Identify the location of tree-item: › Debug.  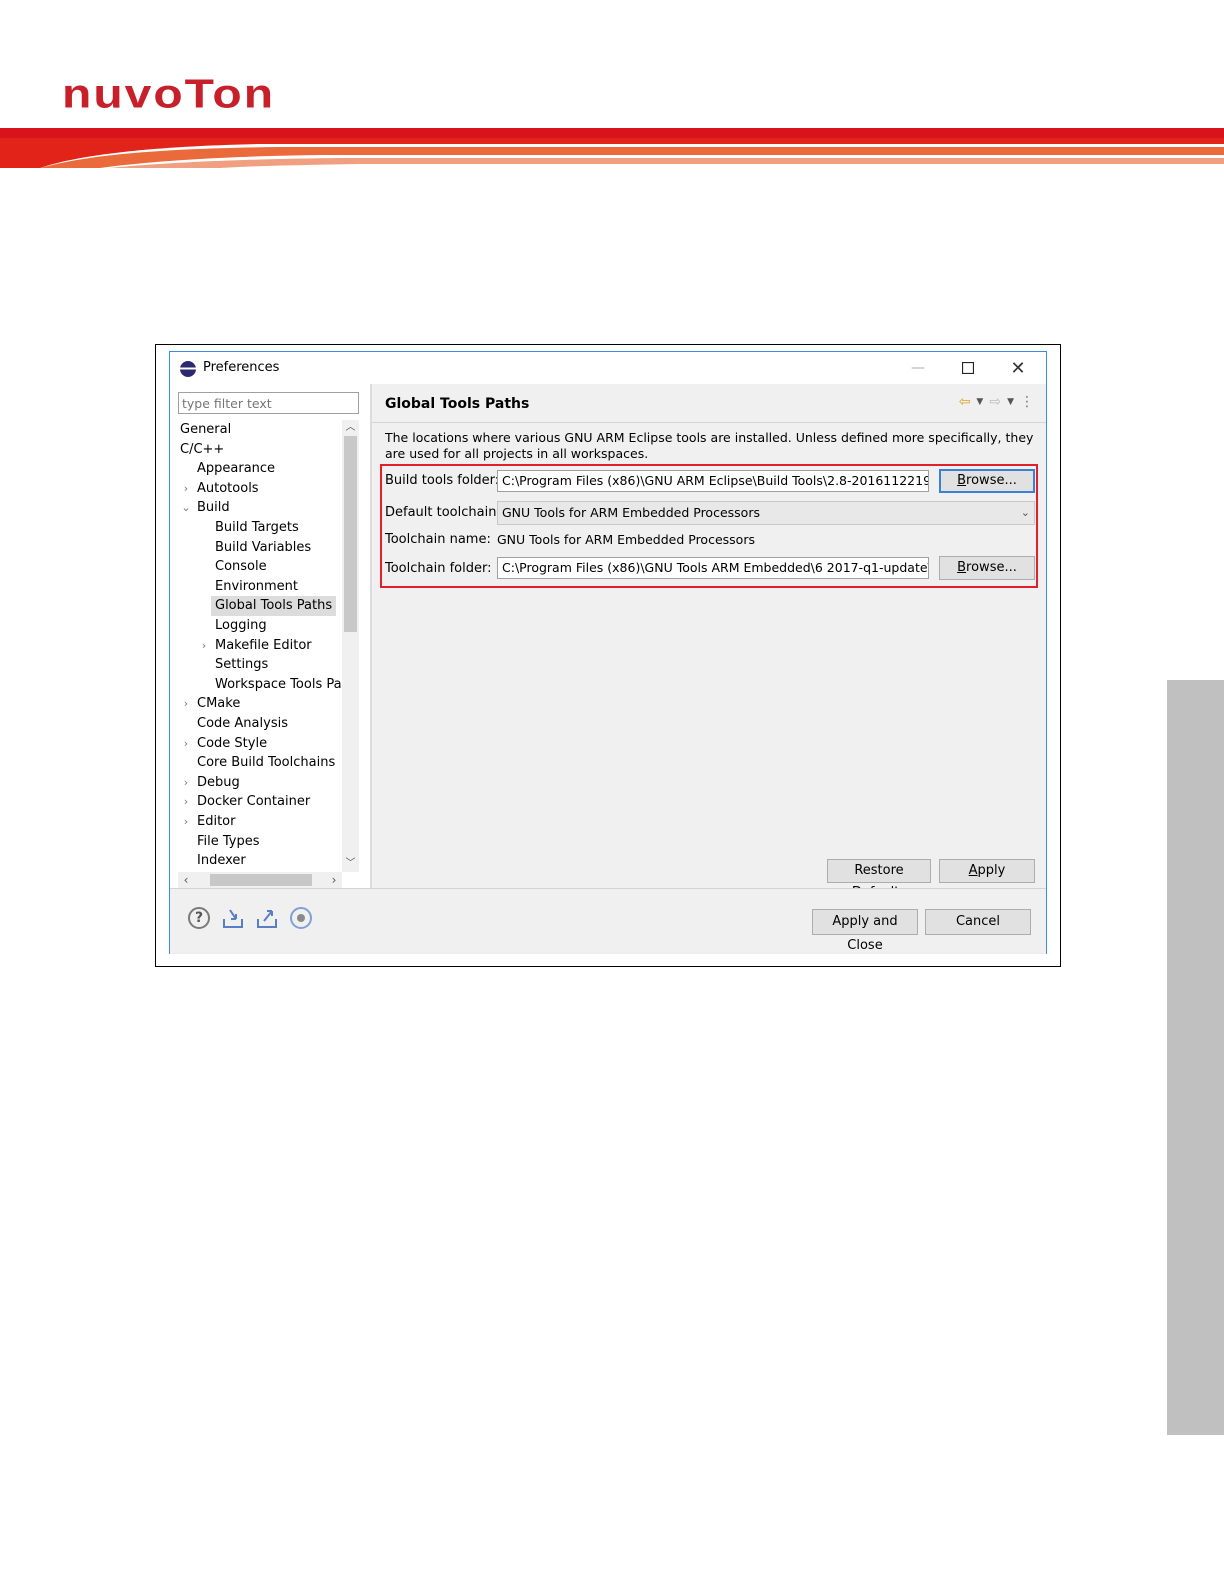
(212, 783).